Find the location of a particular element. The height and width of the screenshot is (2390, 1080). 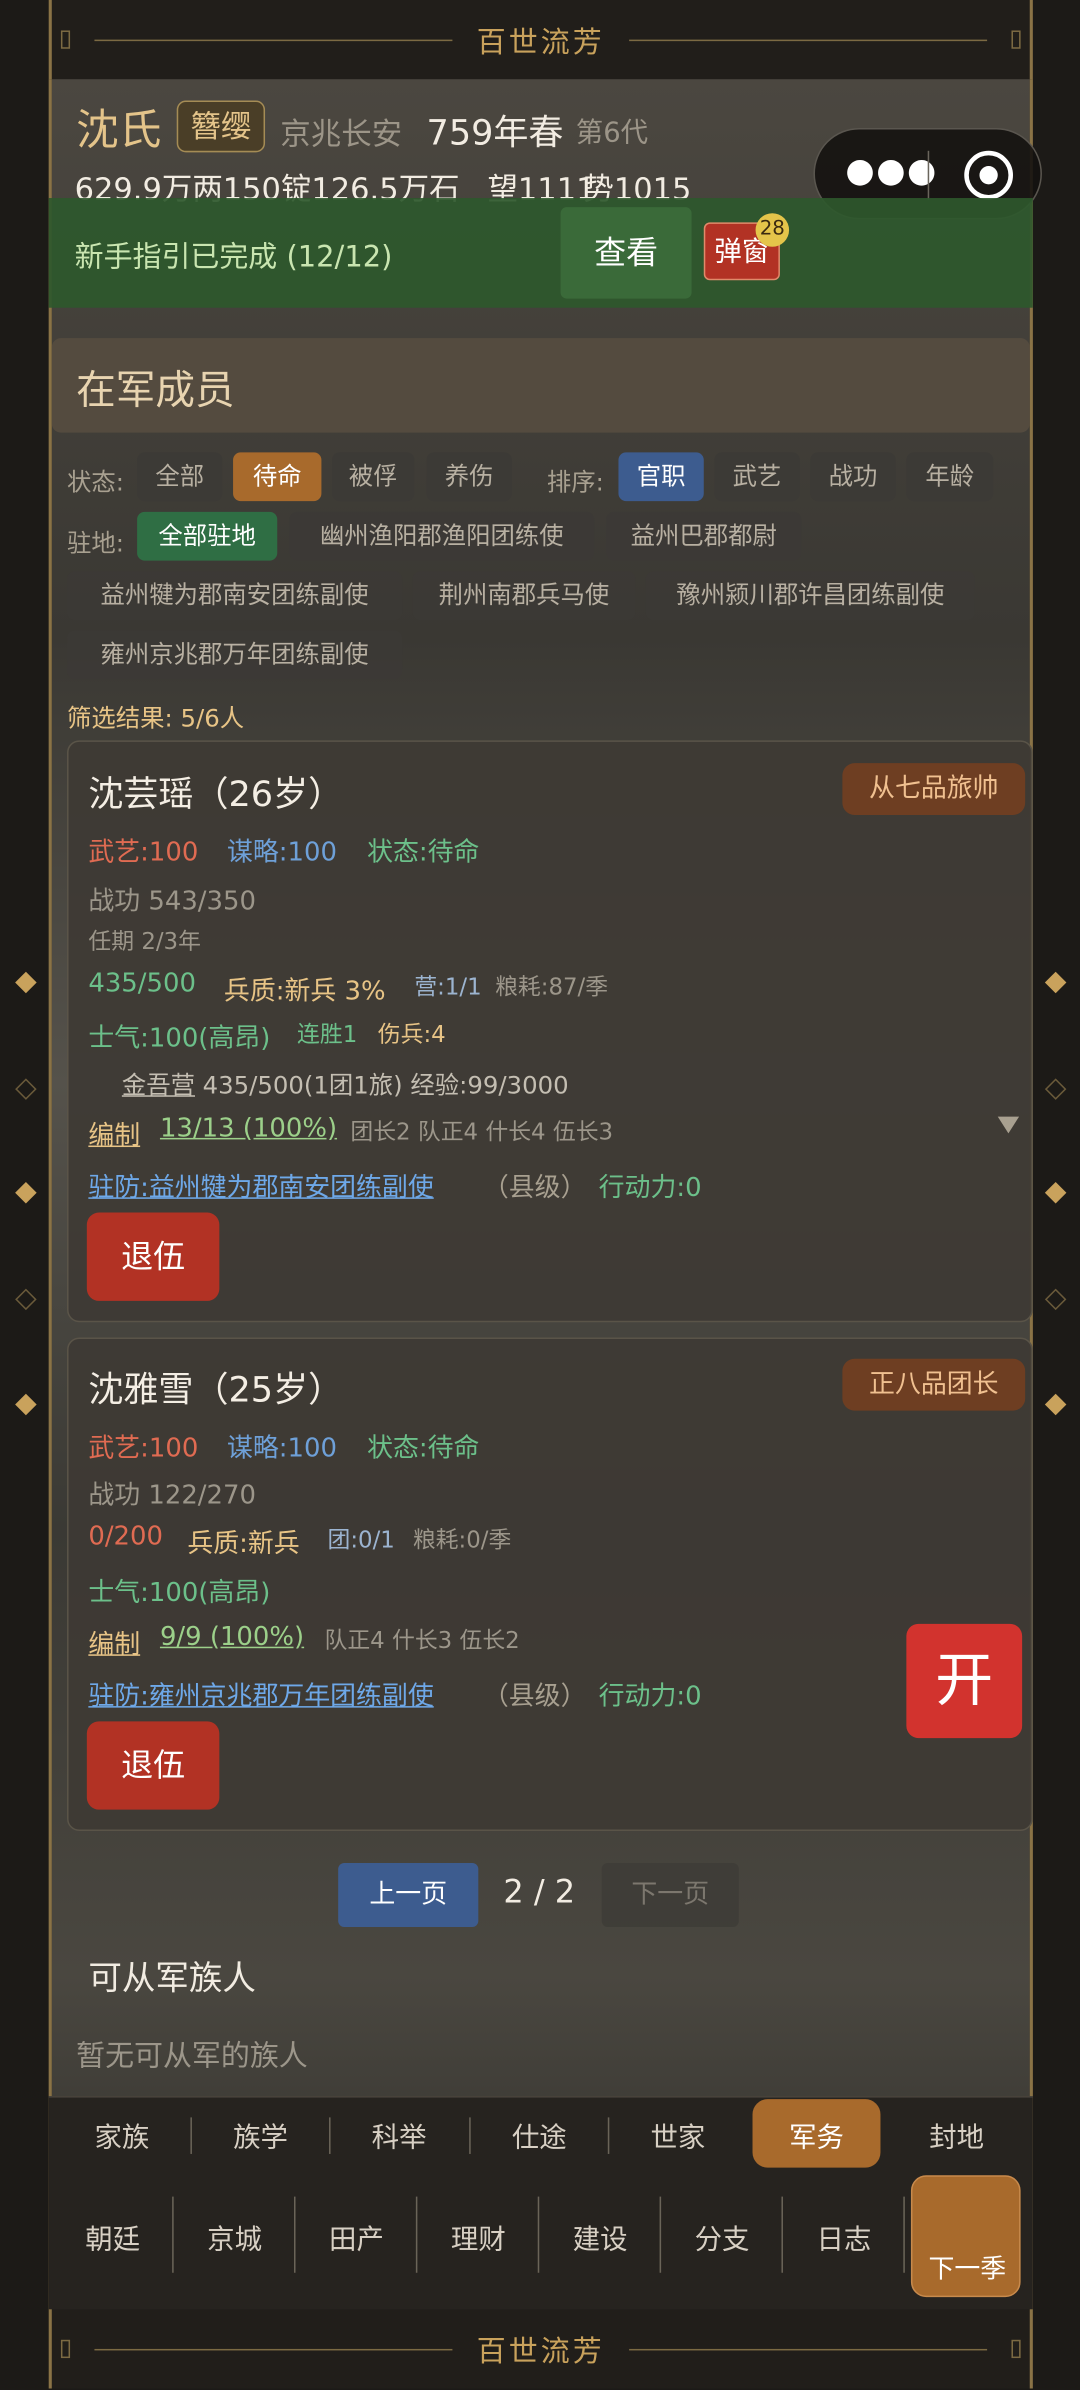

unit-link: 金吾营 is located at coordinates (158, 1083).